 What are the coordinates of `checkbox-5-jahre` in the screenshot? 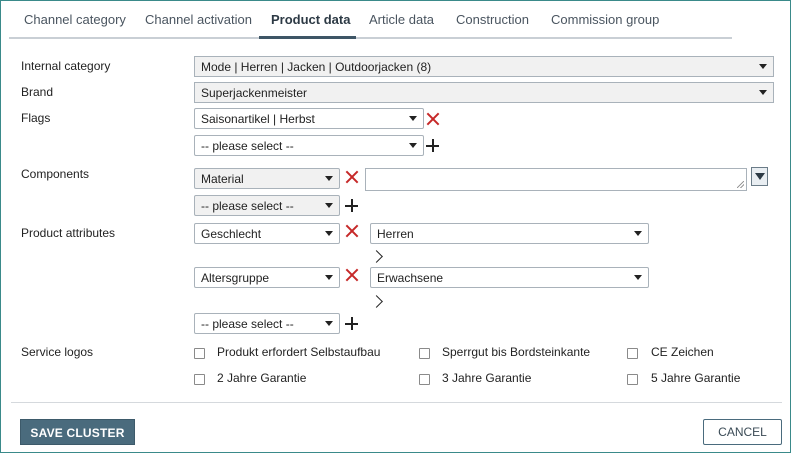 It's located at (632, 379).